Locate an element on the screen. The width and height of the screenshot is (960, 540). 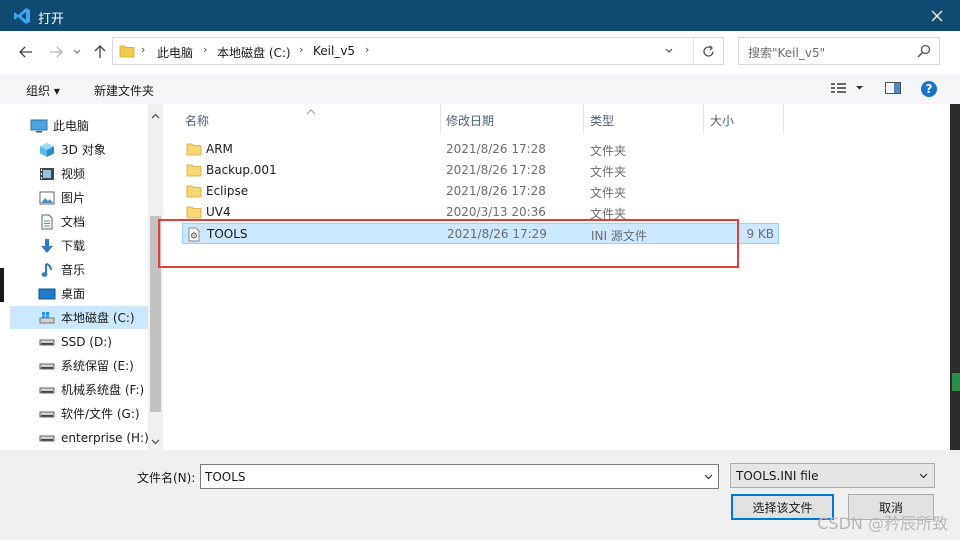
column-header-name: 名称 is located at coordinates (309, 119).